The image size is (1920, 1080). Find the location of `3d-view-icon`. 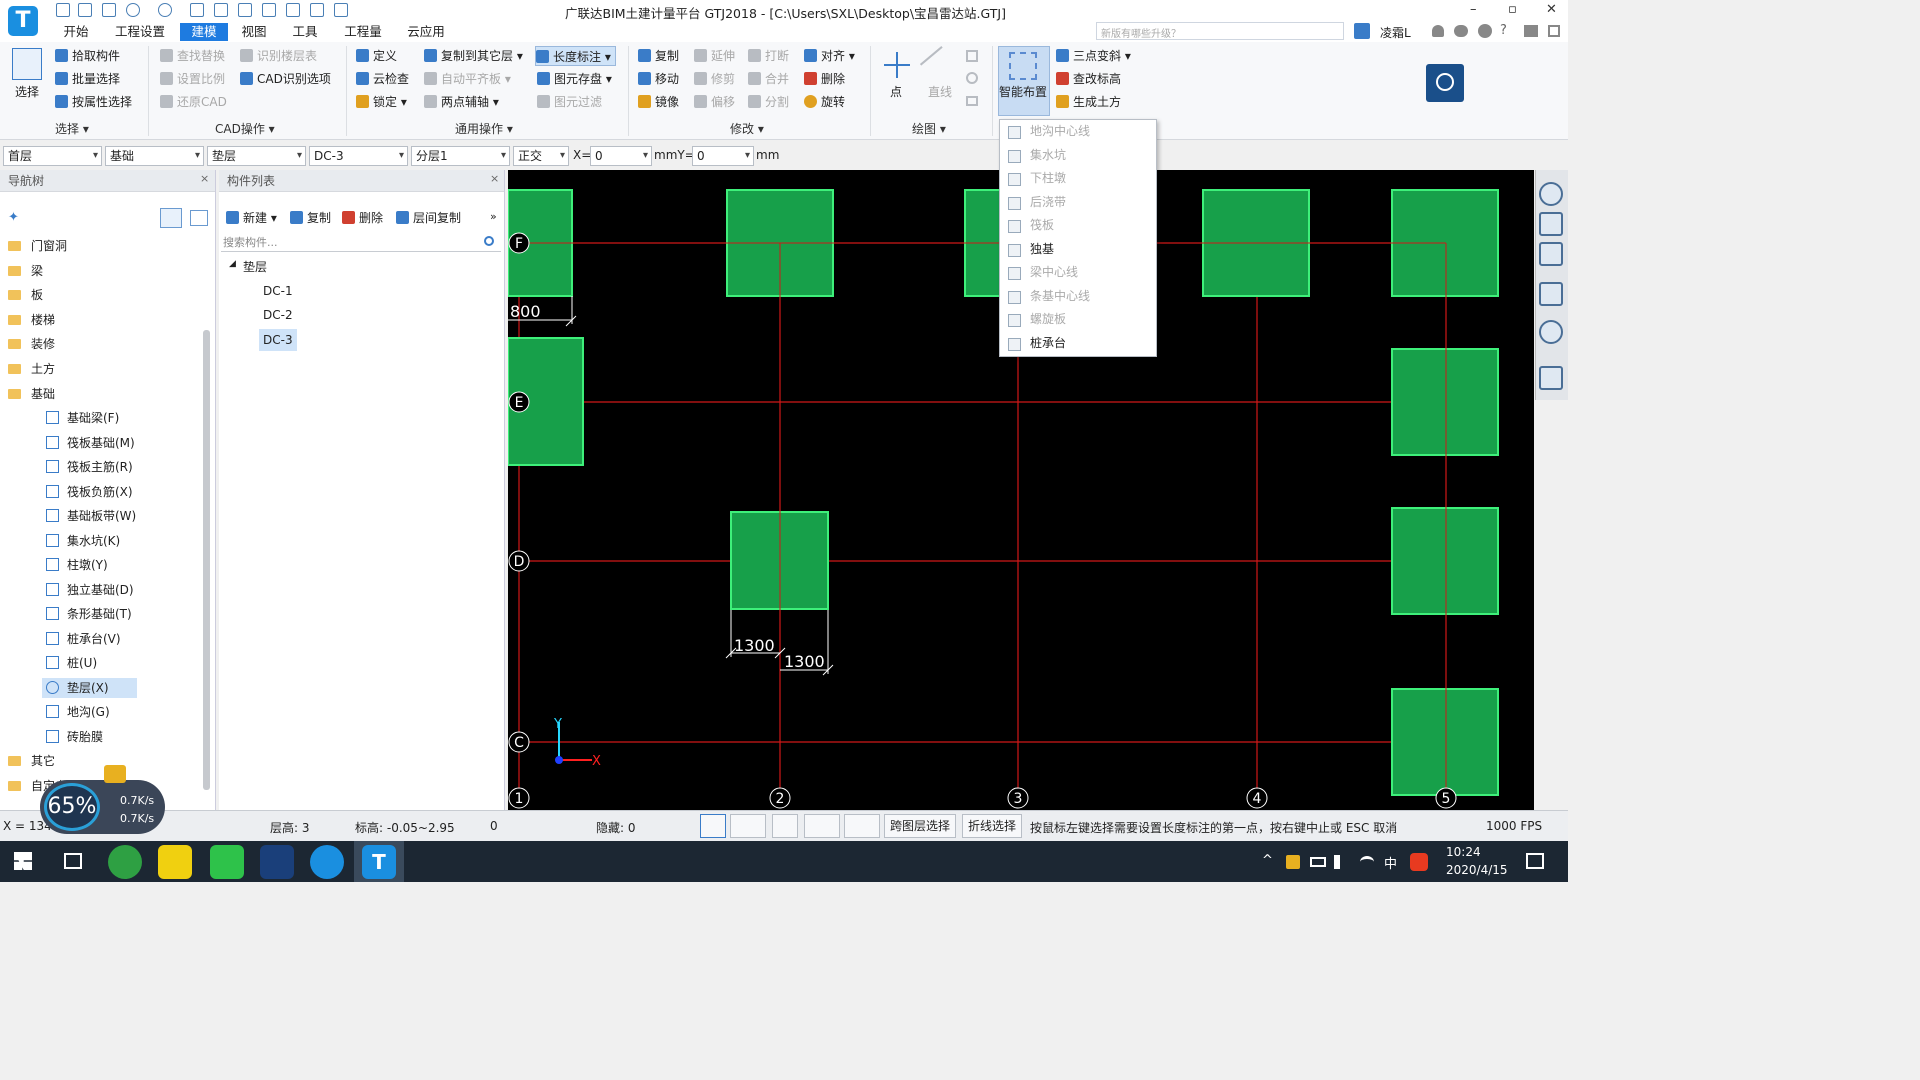

3d-view-icon is located at coordinates (1551, 224).